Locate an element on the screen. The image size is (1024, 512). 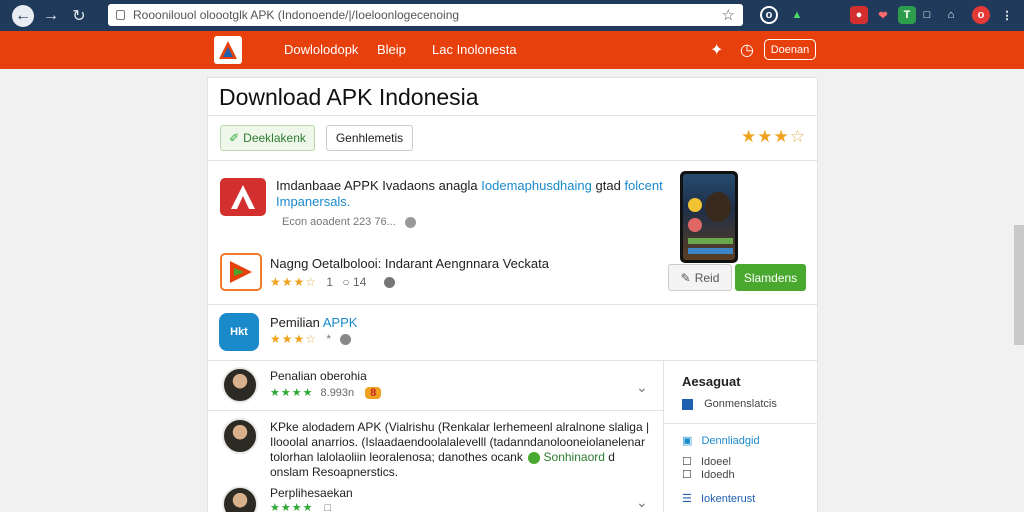
extension-red-icon: ● is located at coordinates (859, 15).